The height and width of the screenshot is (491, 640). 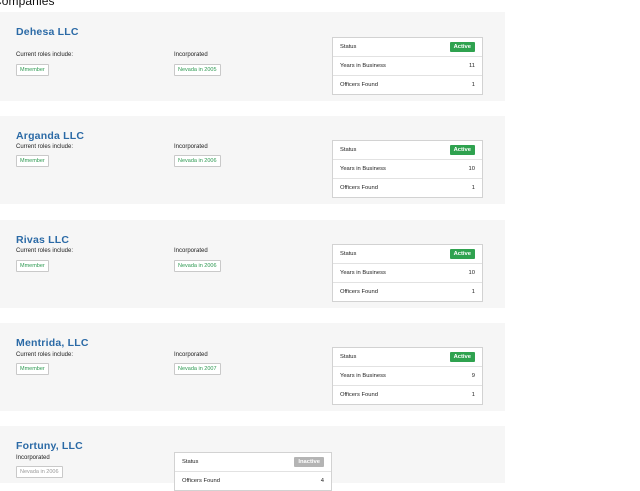 I want to click on status-row: Status Inactive, so click(x=253, y=462).